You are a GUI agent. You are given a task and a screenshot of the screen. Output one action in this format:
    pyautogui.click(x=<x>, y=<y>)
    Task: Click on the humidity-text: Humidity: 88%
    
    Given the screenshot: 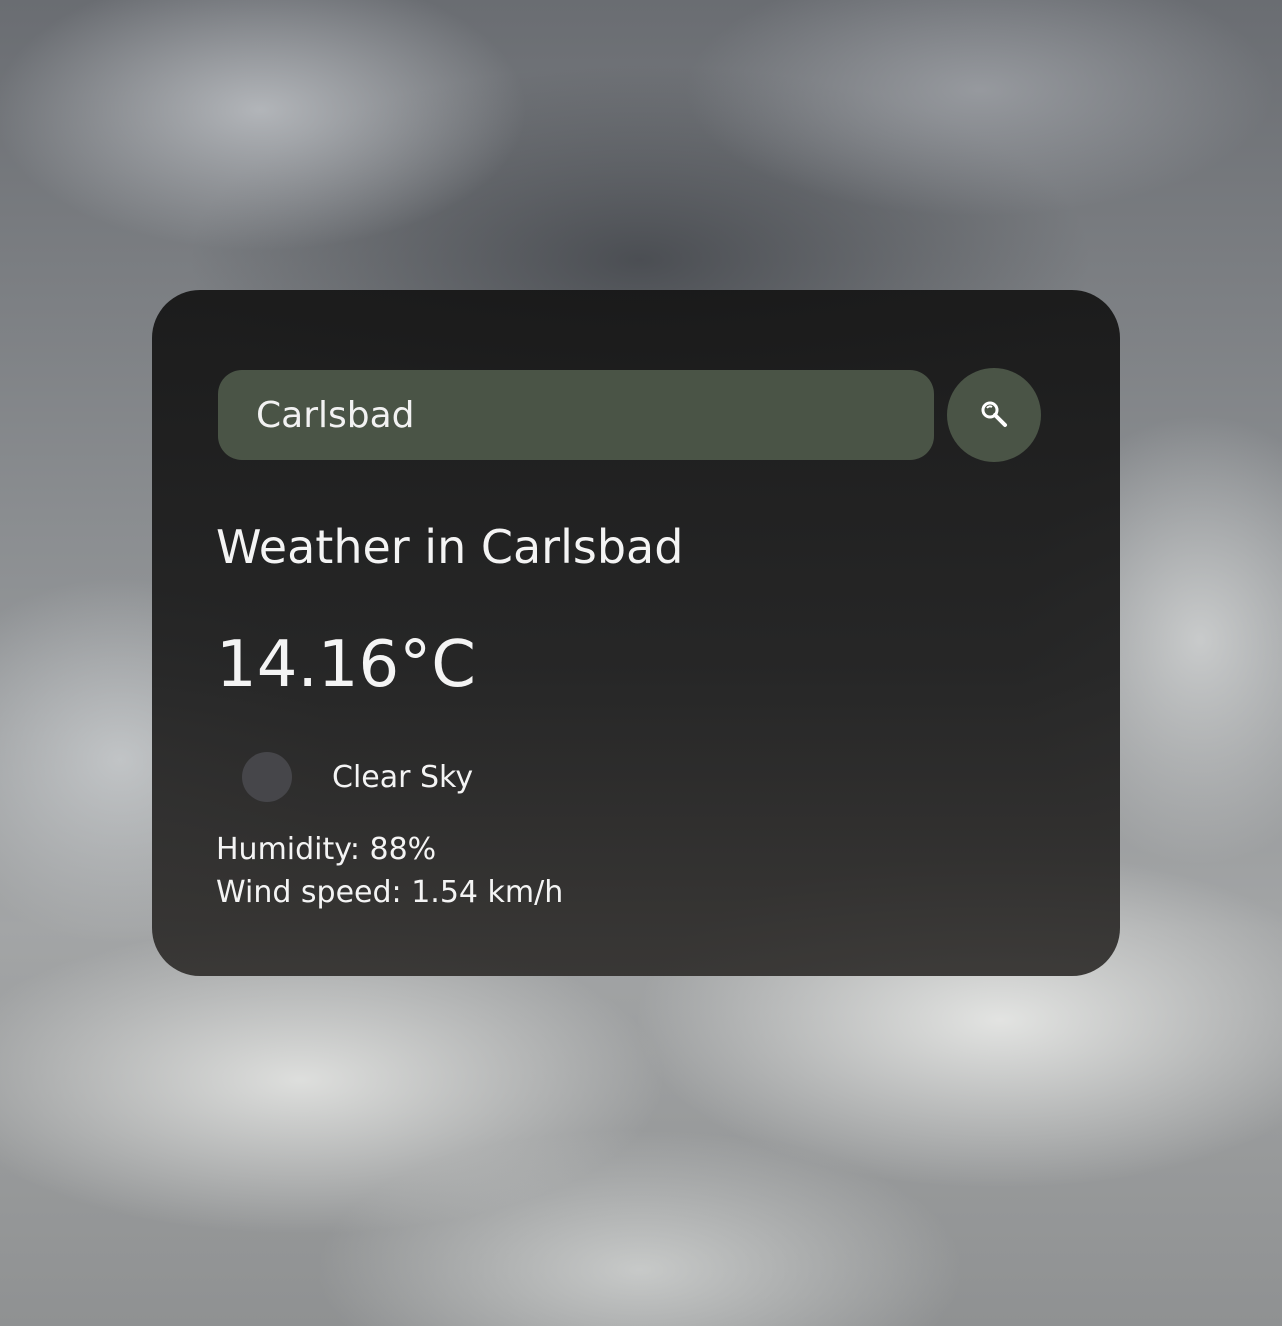 What is the action you would take?
    pyautogui.click(x=326, y=849)
    